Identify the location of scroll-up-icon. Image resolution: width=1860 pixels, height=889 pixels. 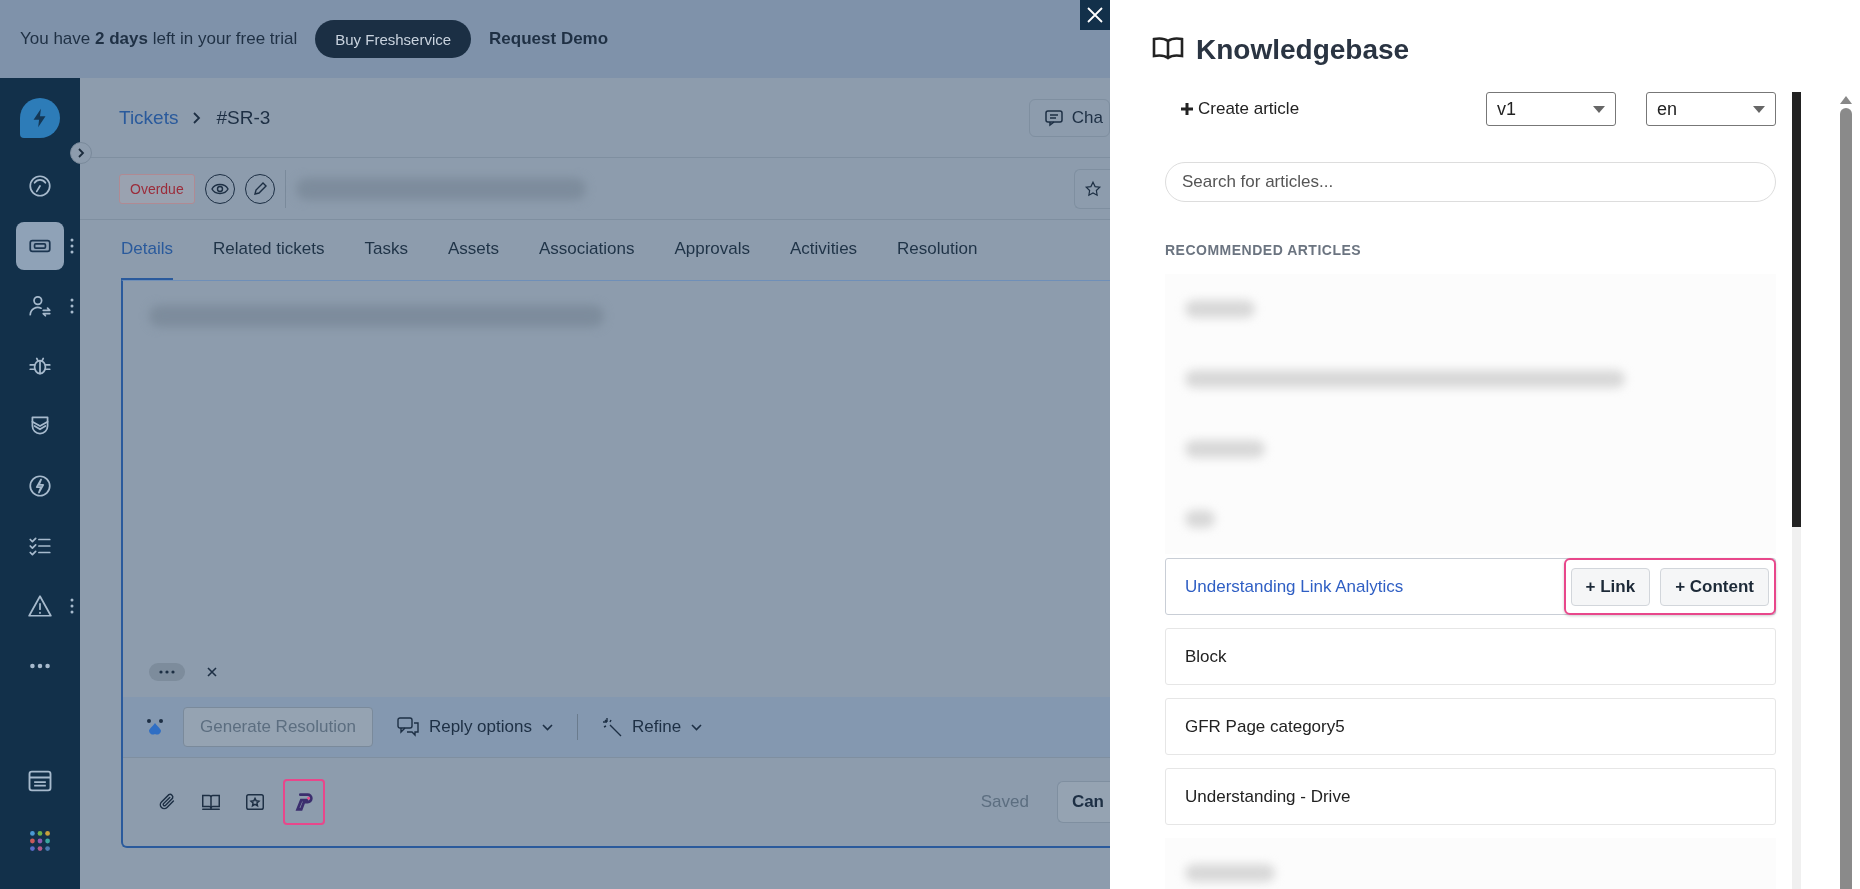
(1846, 100).